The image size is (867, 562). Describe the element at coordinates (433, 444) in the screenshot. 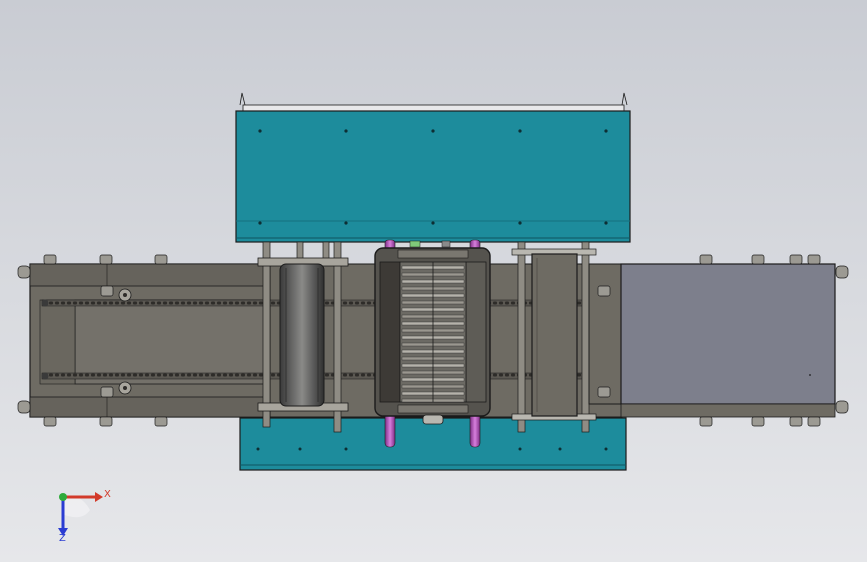

I see `lower-frame-panel` at that location.